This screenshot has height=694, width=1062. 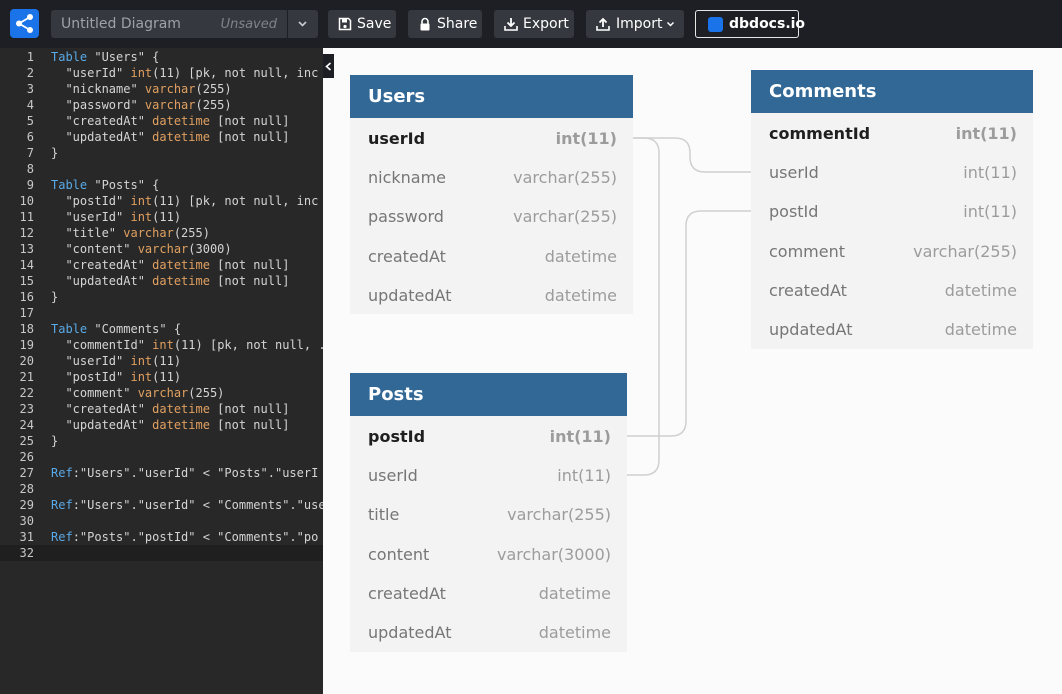 What do you see at coordinates (161, 521) in the screenshot?
I see `code-line: 30` at bounding box center [161, 521].